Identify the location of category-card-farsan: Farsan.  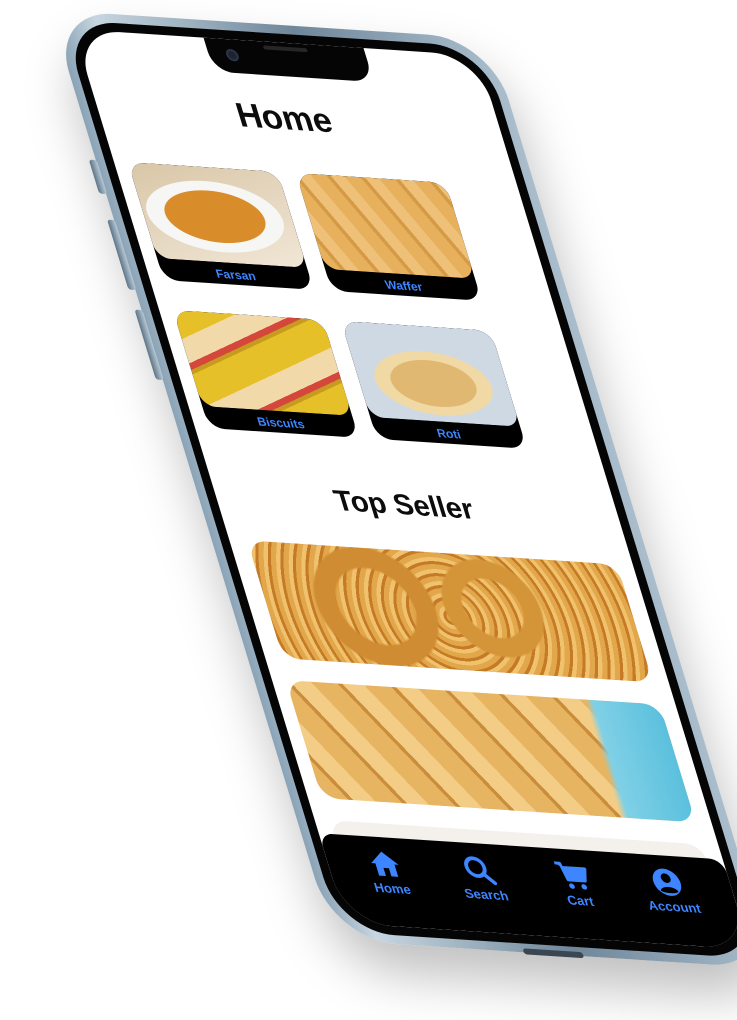
(220, 226).